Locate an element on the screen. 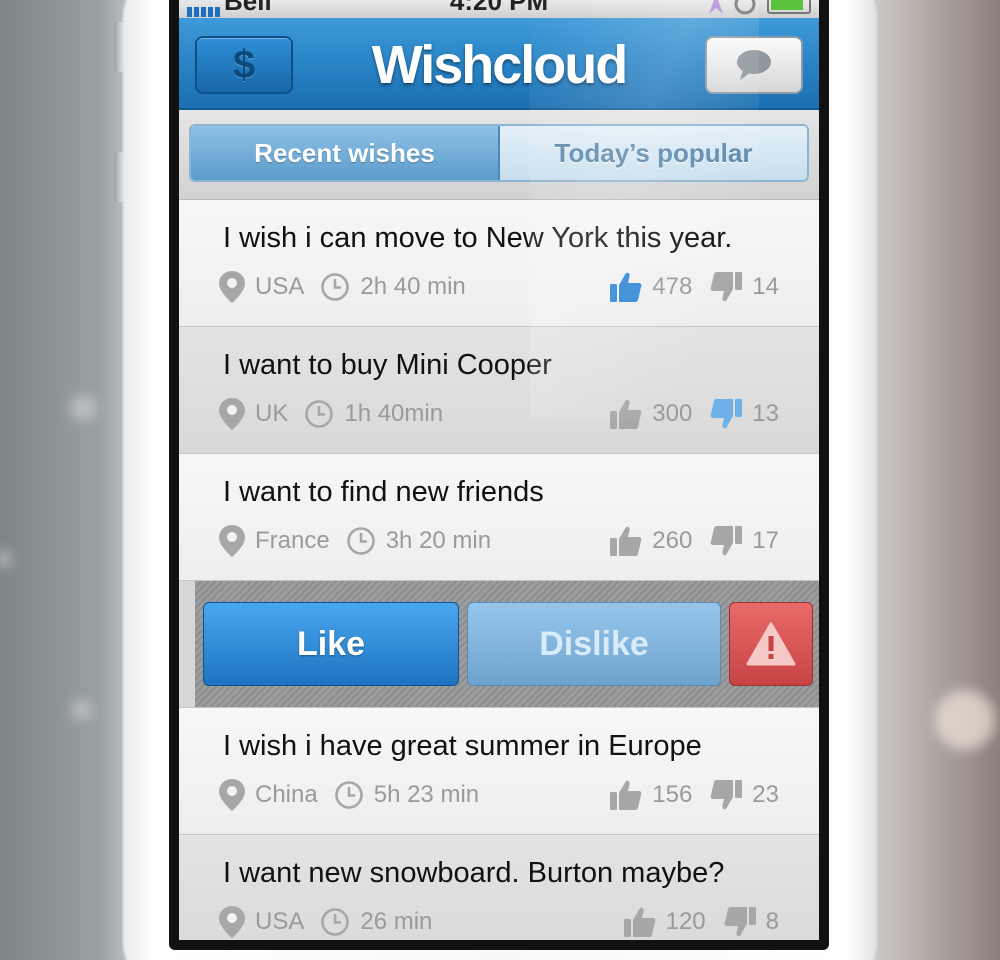 The image size is (1000, 960). wish-text: I want to find new friends is located at coordinates (383, 492).